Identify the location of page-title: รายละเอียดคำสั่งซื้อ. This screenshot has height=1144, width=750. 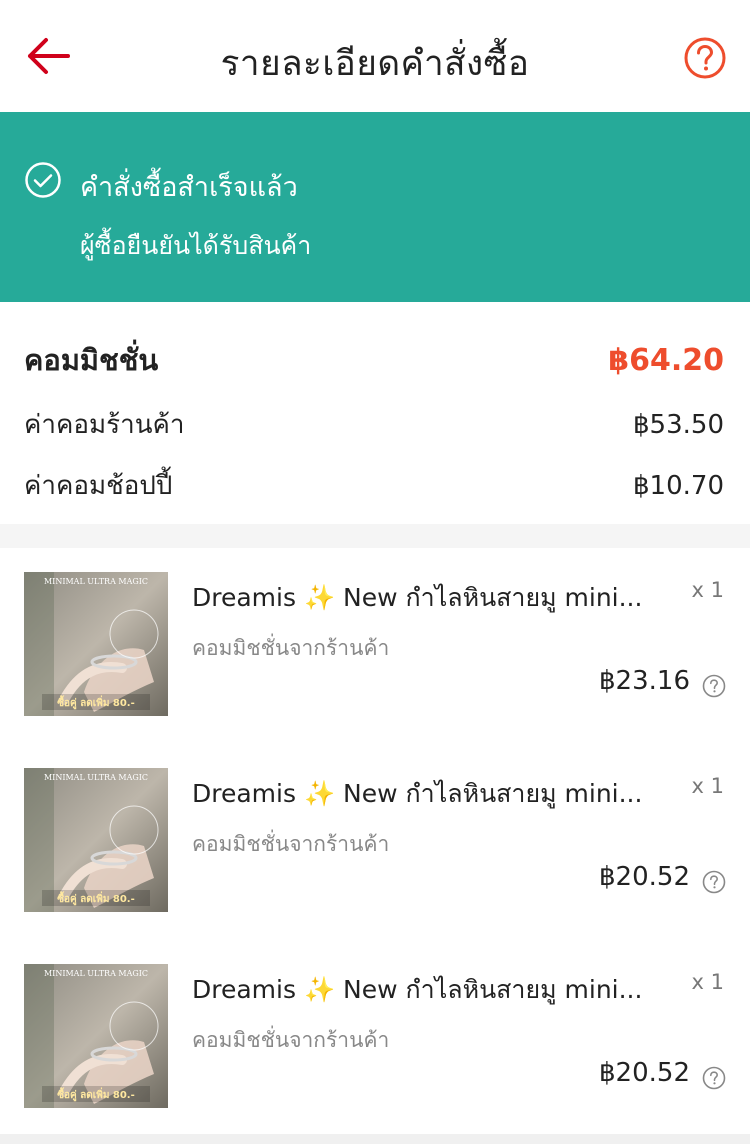
(375, 64).